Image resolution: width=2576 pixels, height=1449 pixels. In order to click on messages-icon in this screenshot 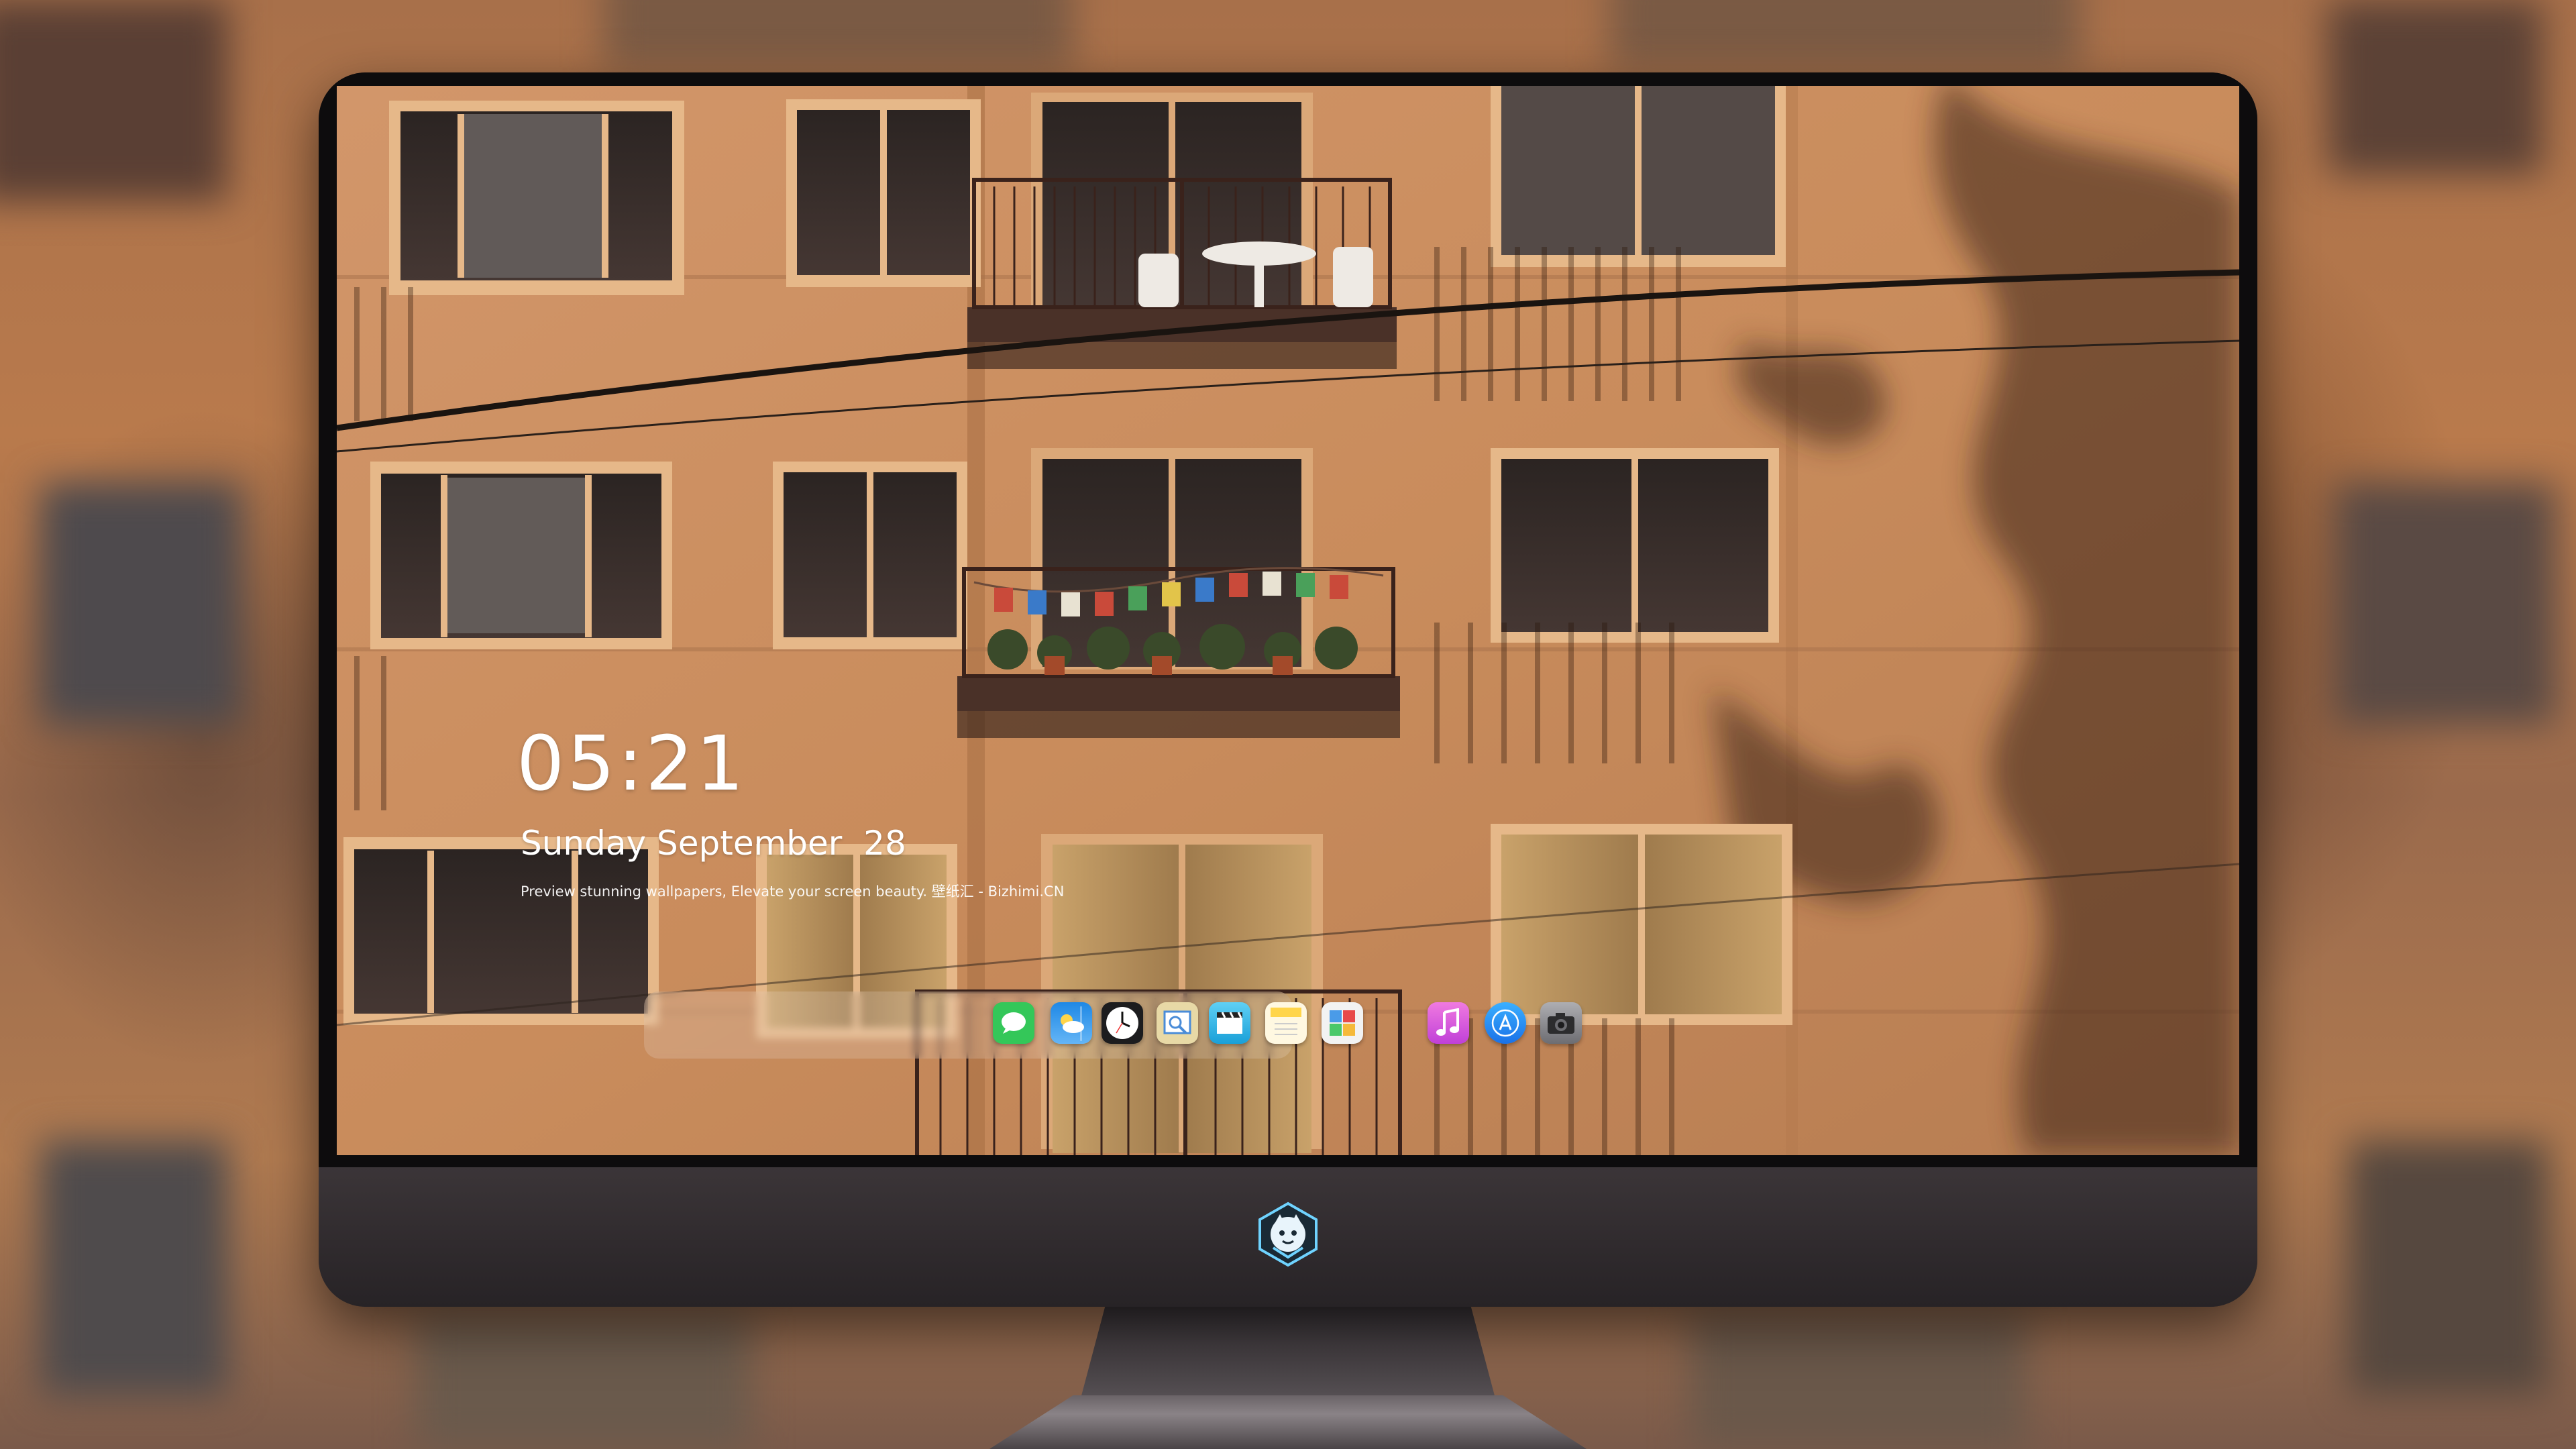, I will do `click(1013, 1023)`.